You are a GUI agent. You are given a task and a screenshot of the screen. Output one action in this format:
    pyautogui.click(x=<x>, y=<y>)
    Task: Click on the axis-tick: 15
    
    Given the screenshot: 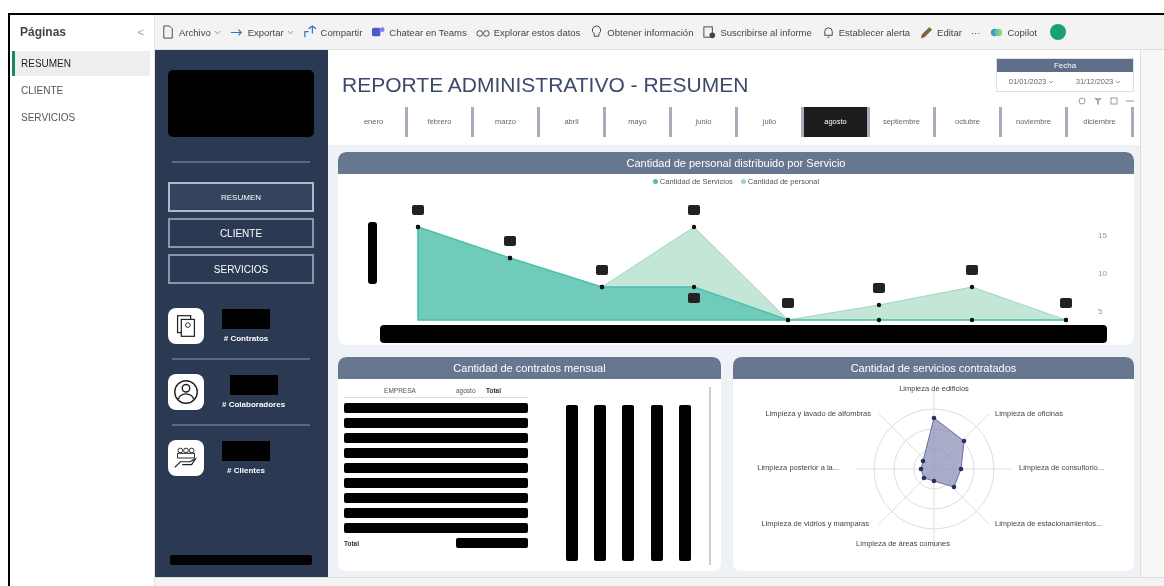 What is the action you would take?
    pyautogui.click(x=1102, y=235)
    